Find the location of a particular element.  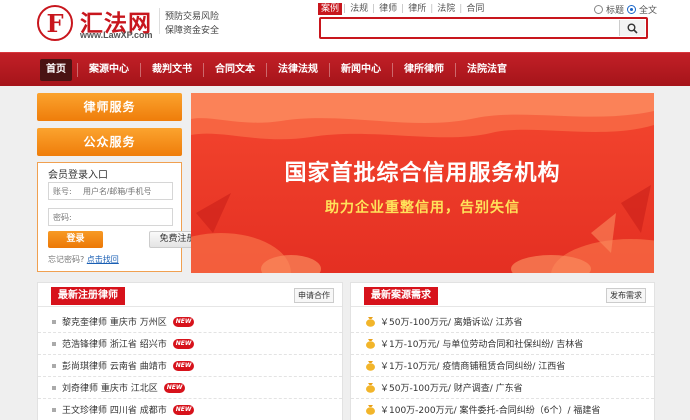

case-entry: ￥50万-100万元/ 离婚诉讼/ 江苏省 is located at coordinates (451, 323).